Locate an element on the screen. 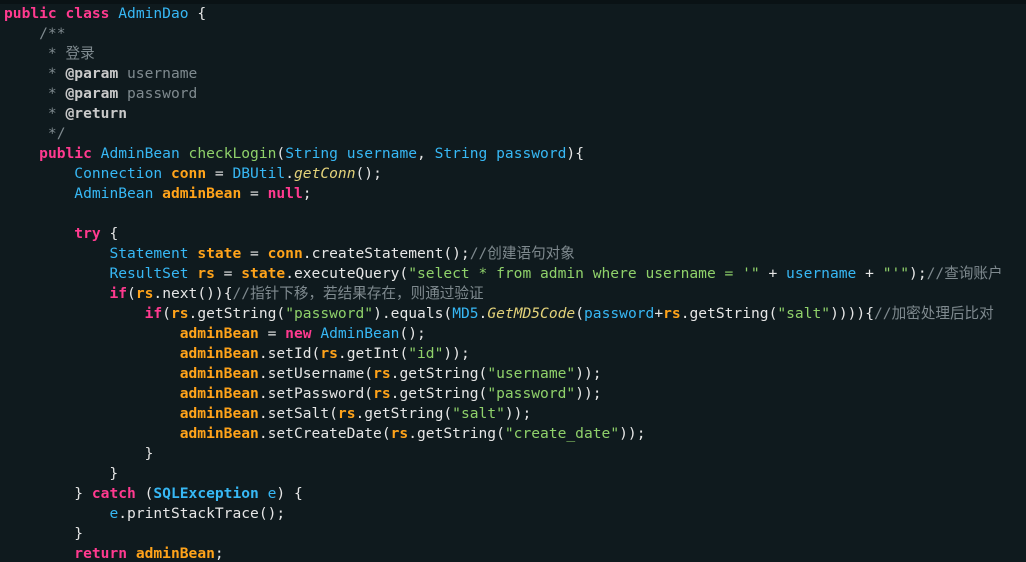 The height and width of the screenshot is (562, 1026). code-token: checkLogin is located at coordinates (232, 153).